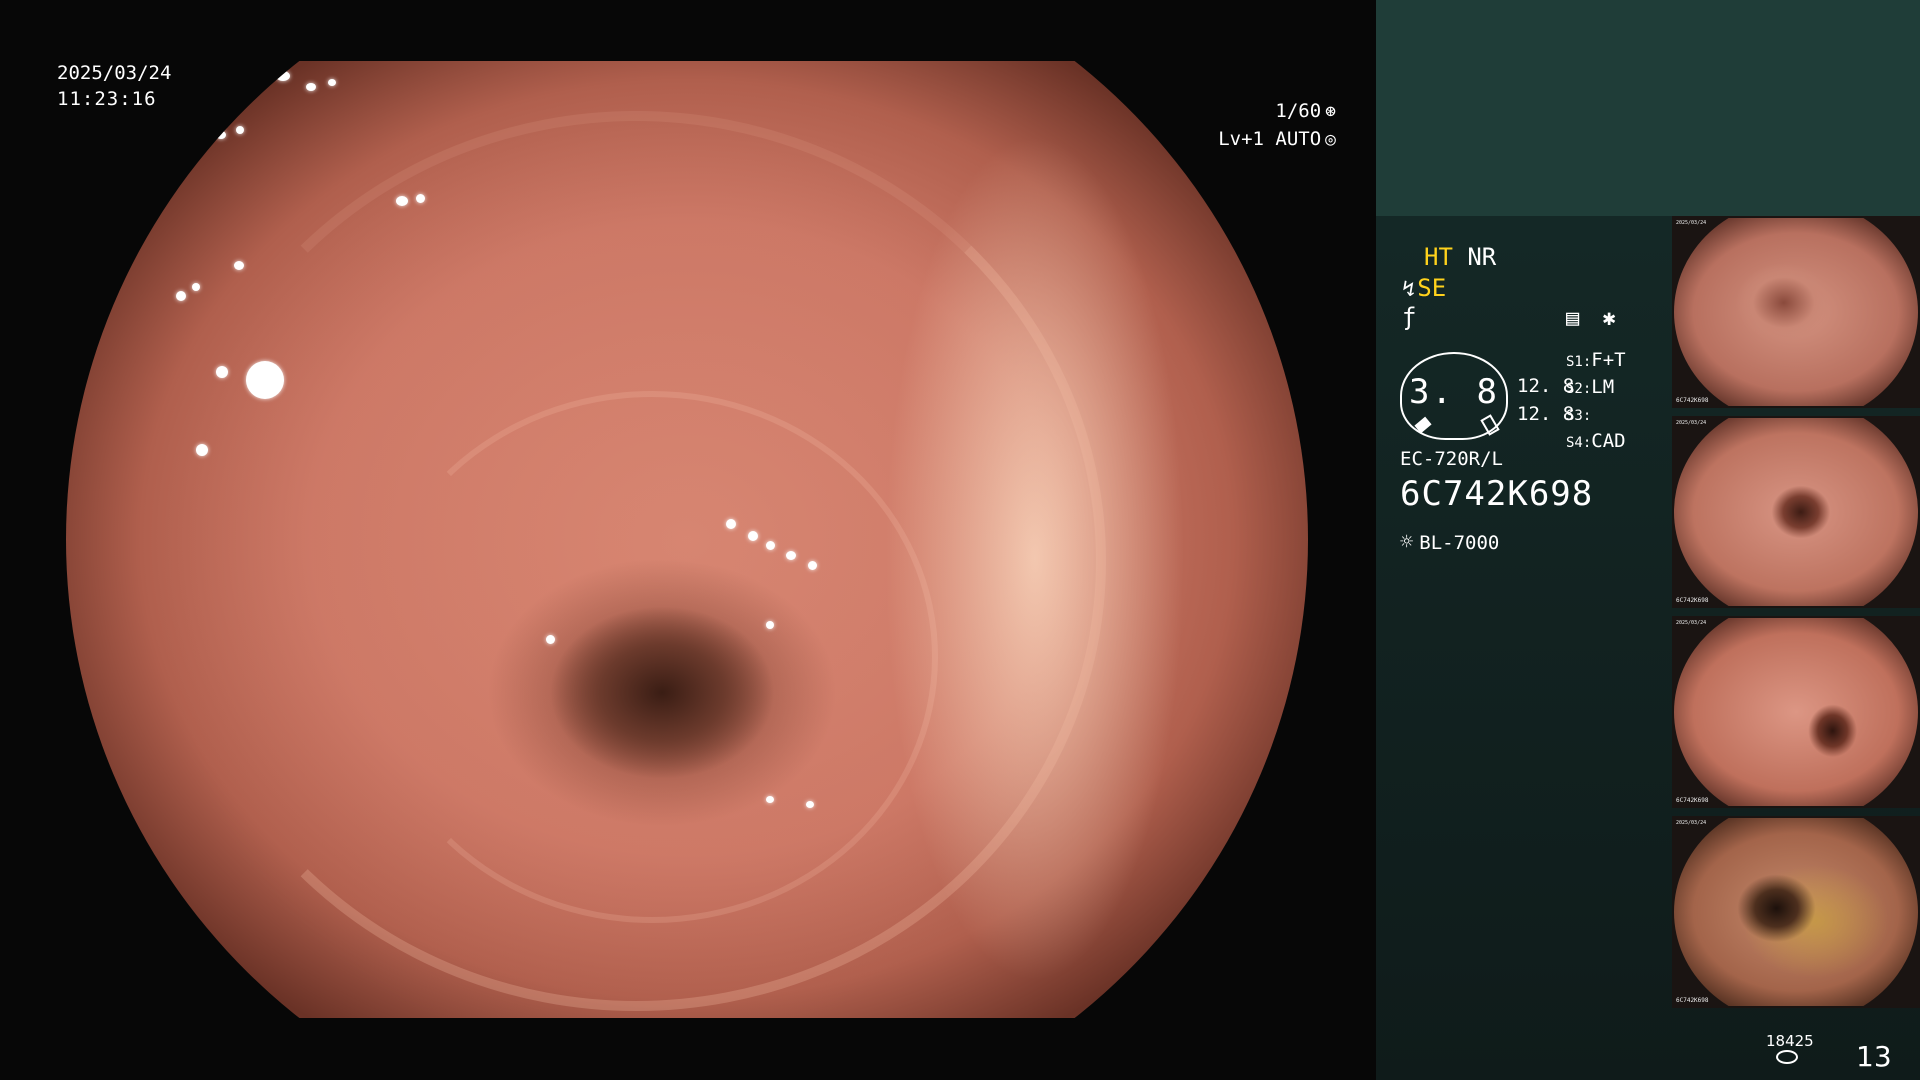 Image resolution: width=1920 pixels, height=1080 pixels. Describe the element at coordinates (1451, 459) in the screenshot. I see `scope-model: EC-720R/L` at that location.